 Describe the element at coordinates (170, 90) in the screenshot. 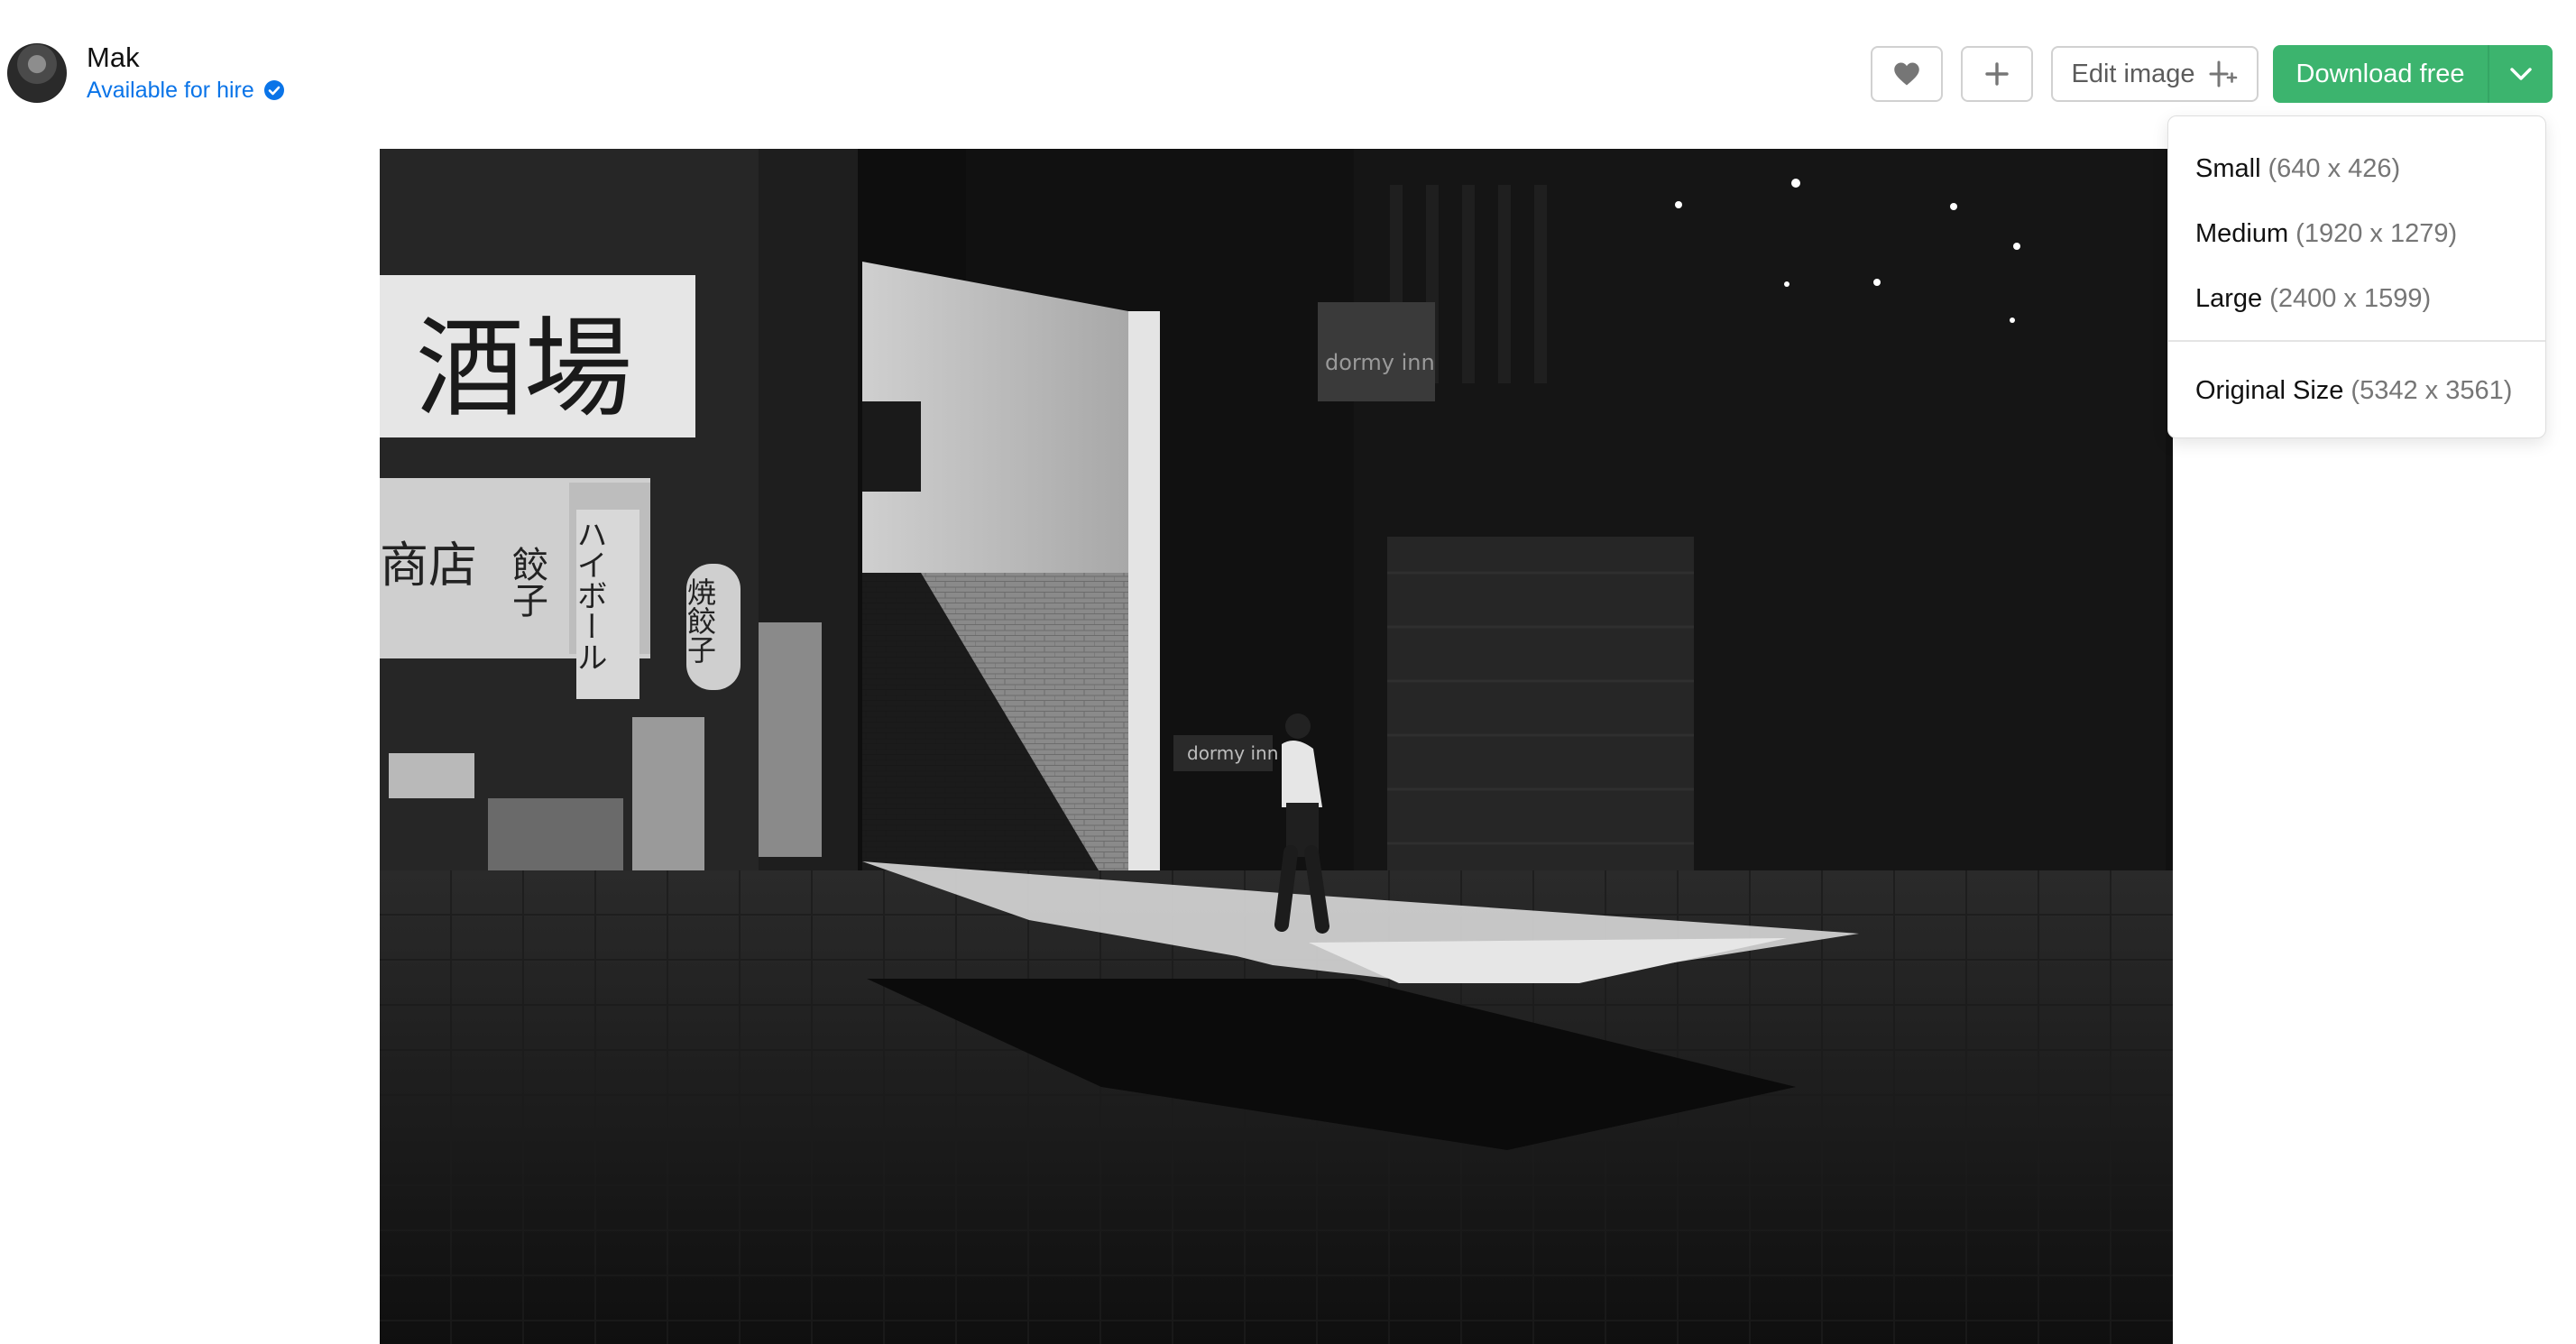

I see `hire-label: Available for hire` at that location.